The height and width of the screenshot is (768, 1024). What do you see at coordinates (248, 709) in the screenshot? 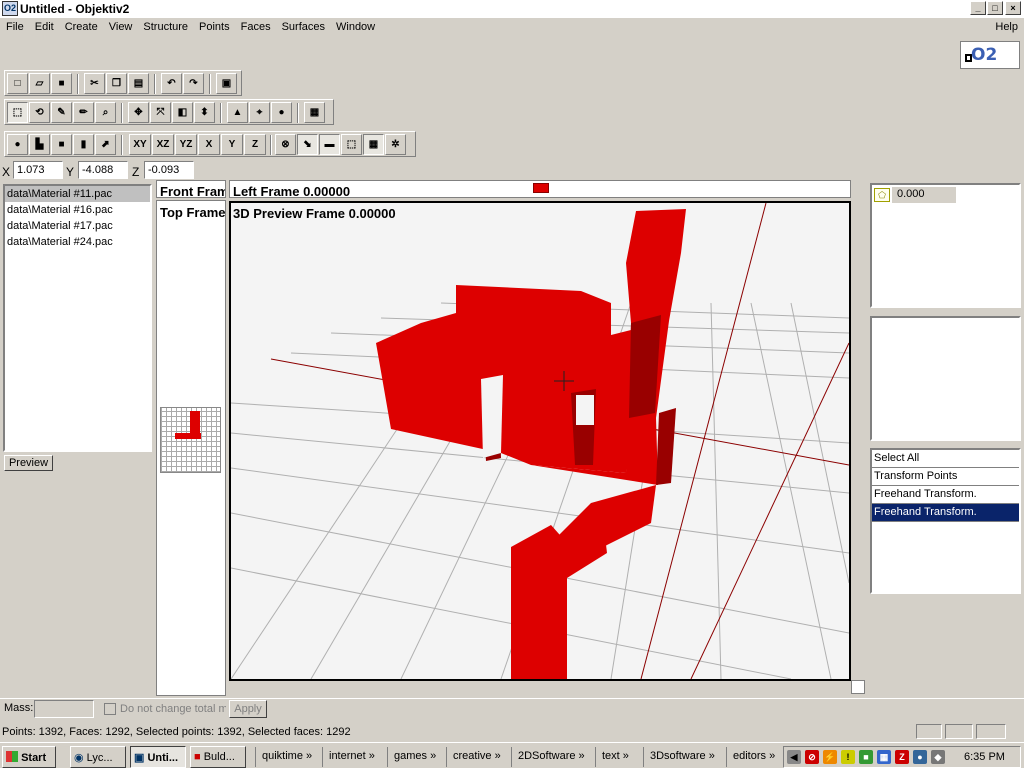
I see `apply-button: Apply` at bounding box center [248, 709].